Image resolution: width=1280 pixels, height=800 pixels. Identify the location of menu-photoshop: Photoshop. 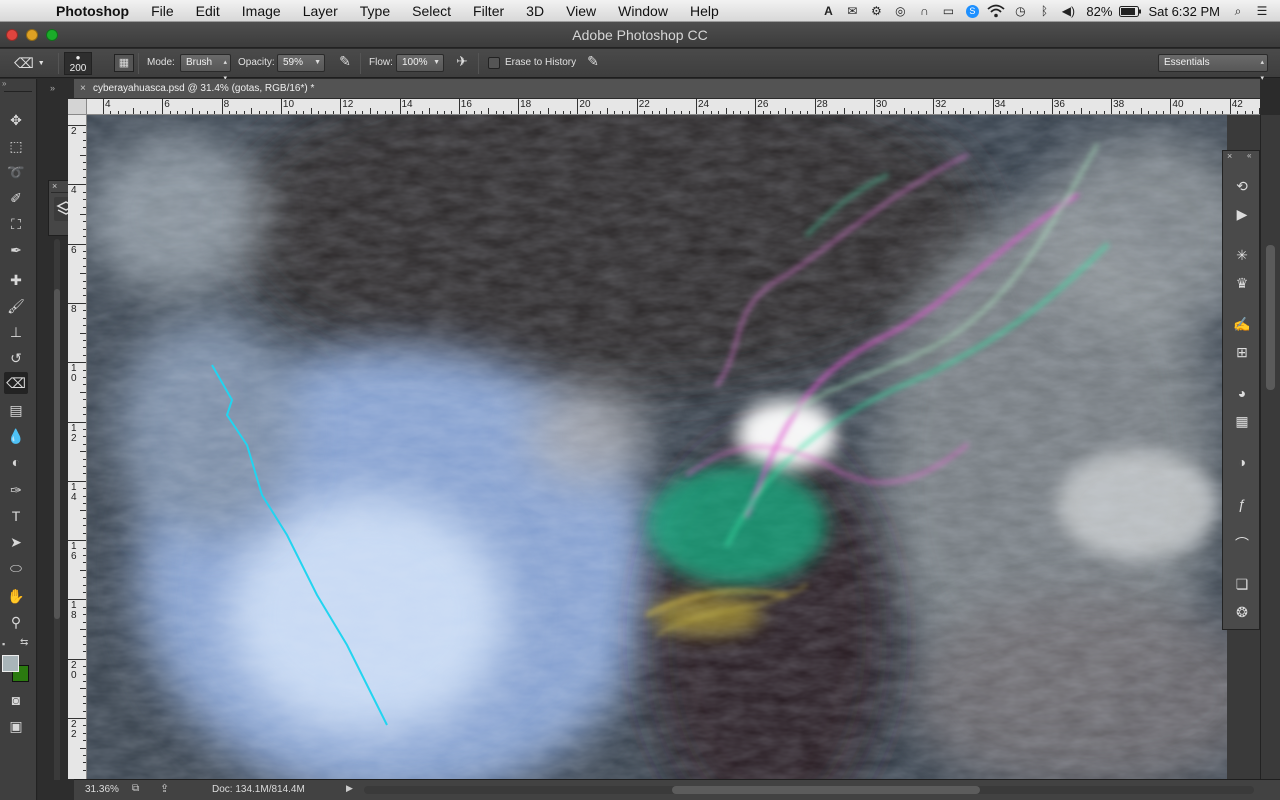
(96, 11).